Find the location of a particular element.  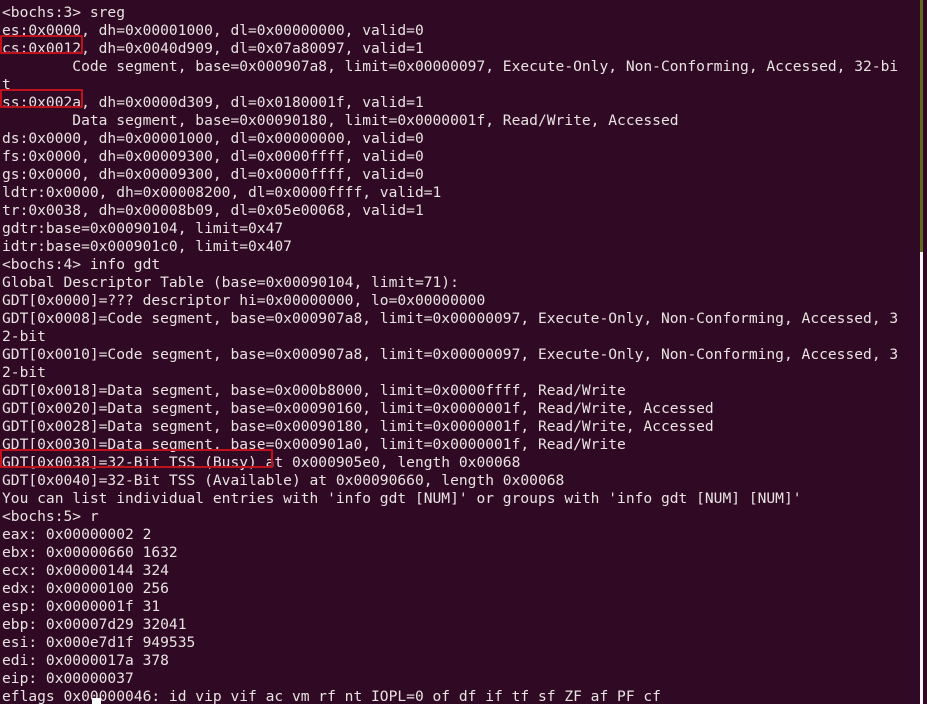

terminal-line: <bochs:3> sreg is located at coordinates (64, 12).